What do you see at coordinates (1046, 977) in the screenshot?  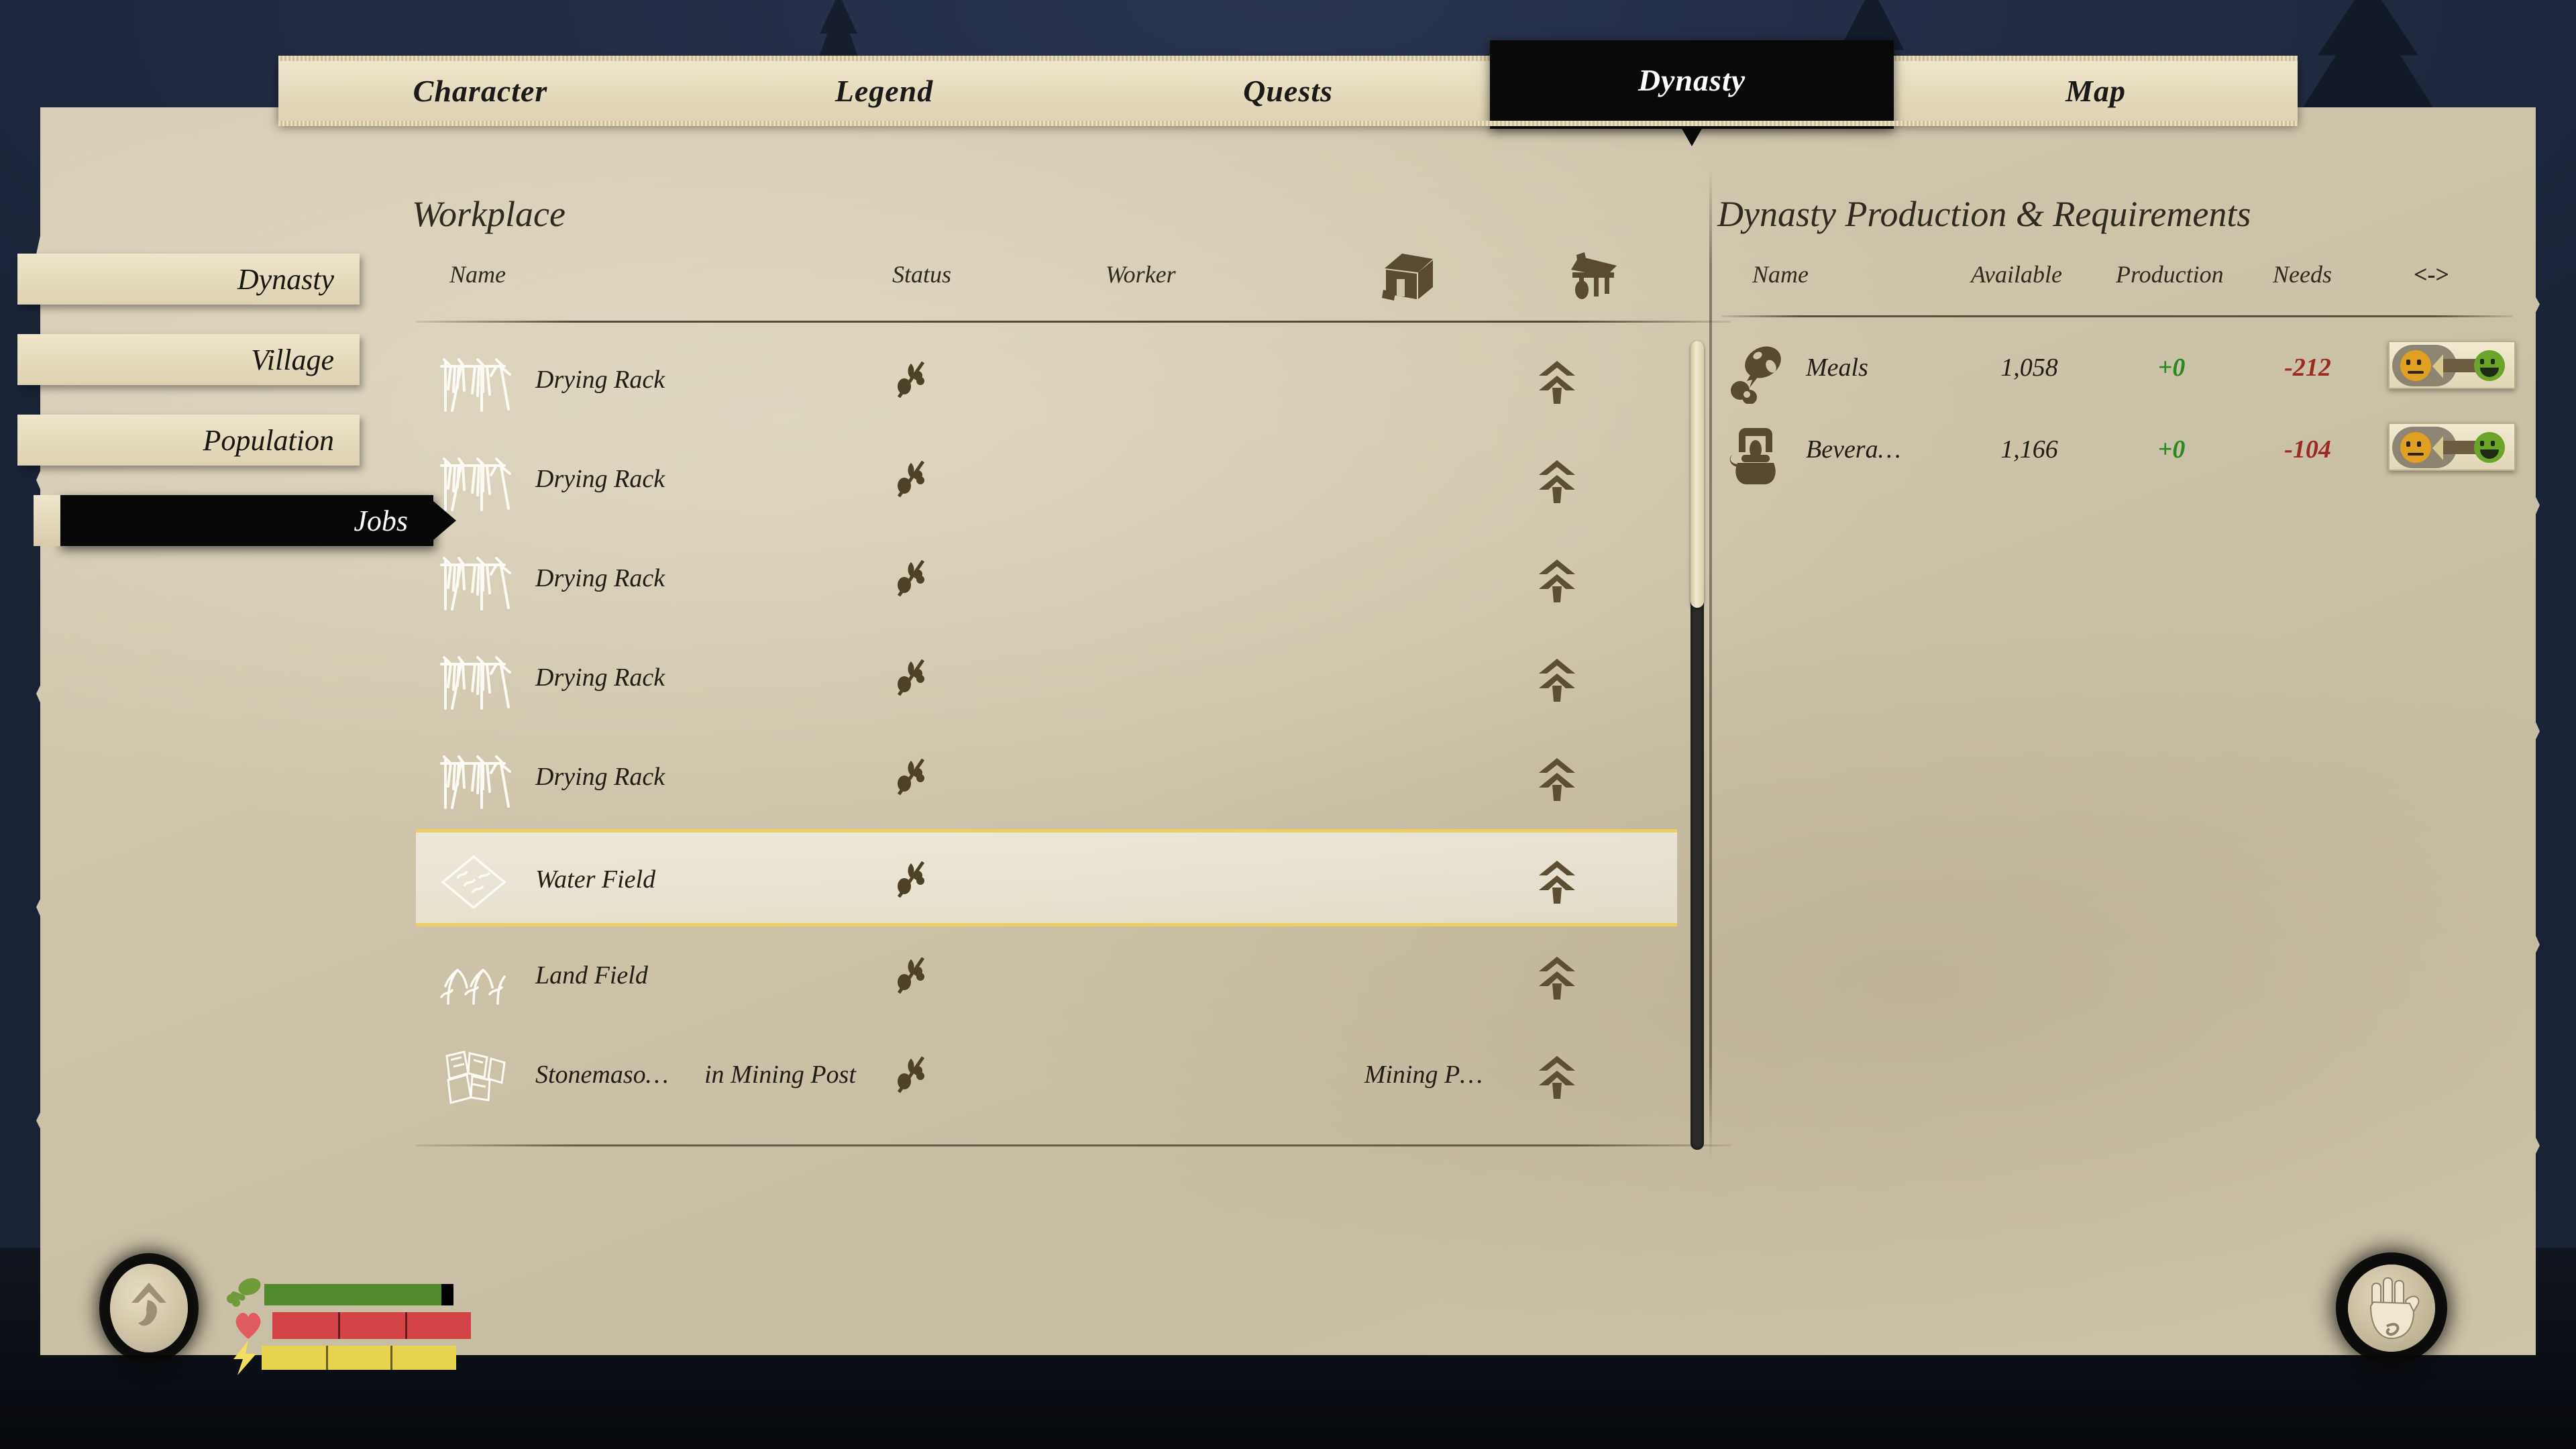 I see `table-row: Land Field` at bounding box center [1046, 977].